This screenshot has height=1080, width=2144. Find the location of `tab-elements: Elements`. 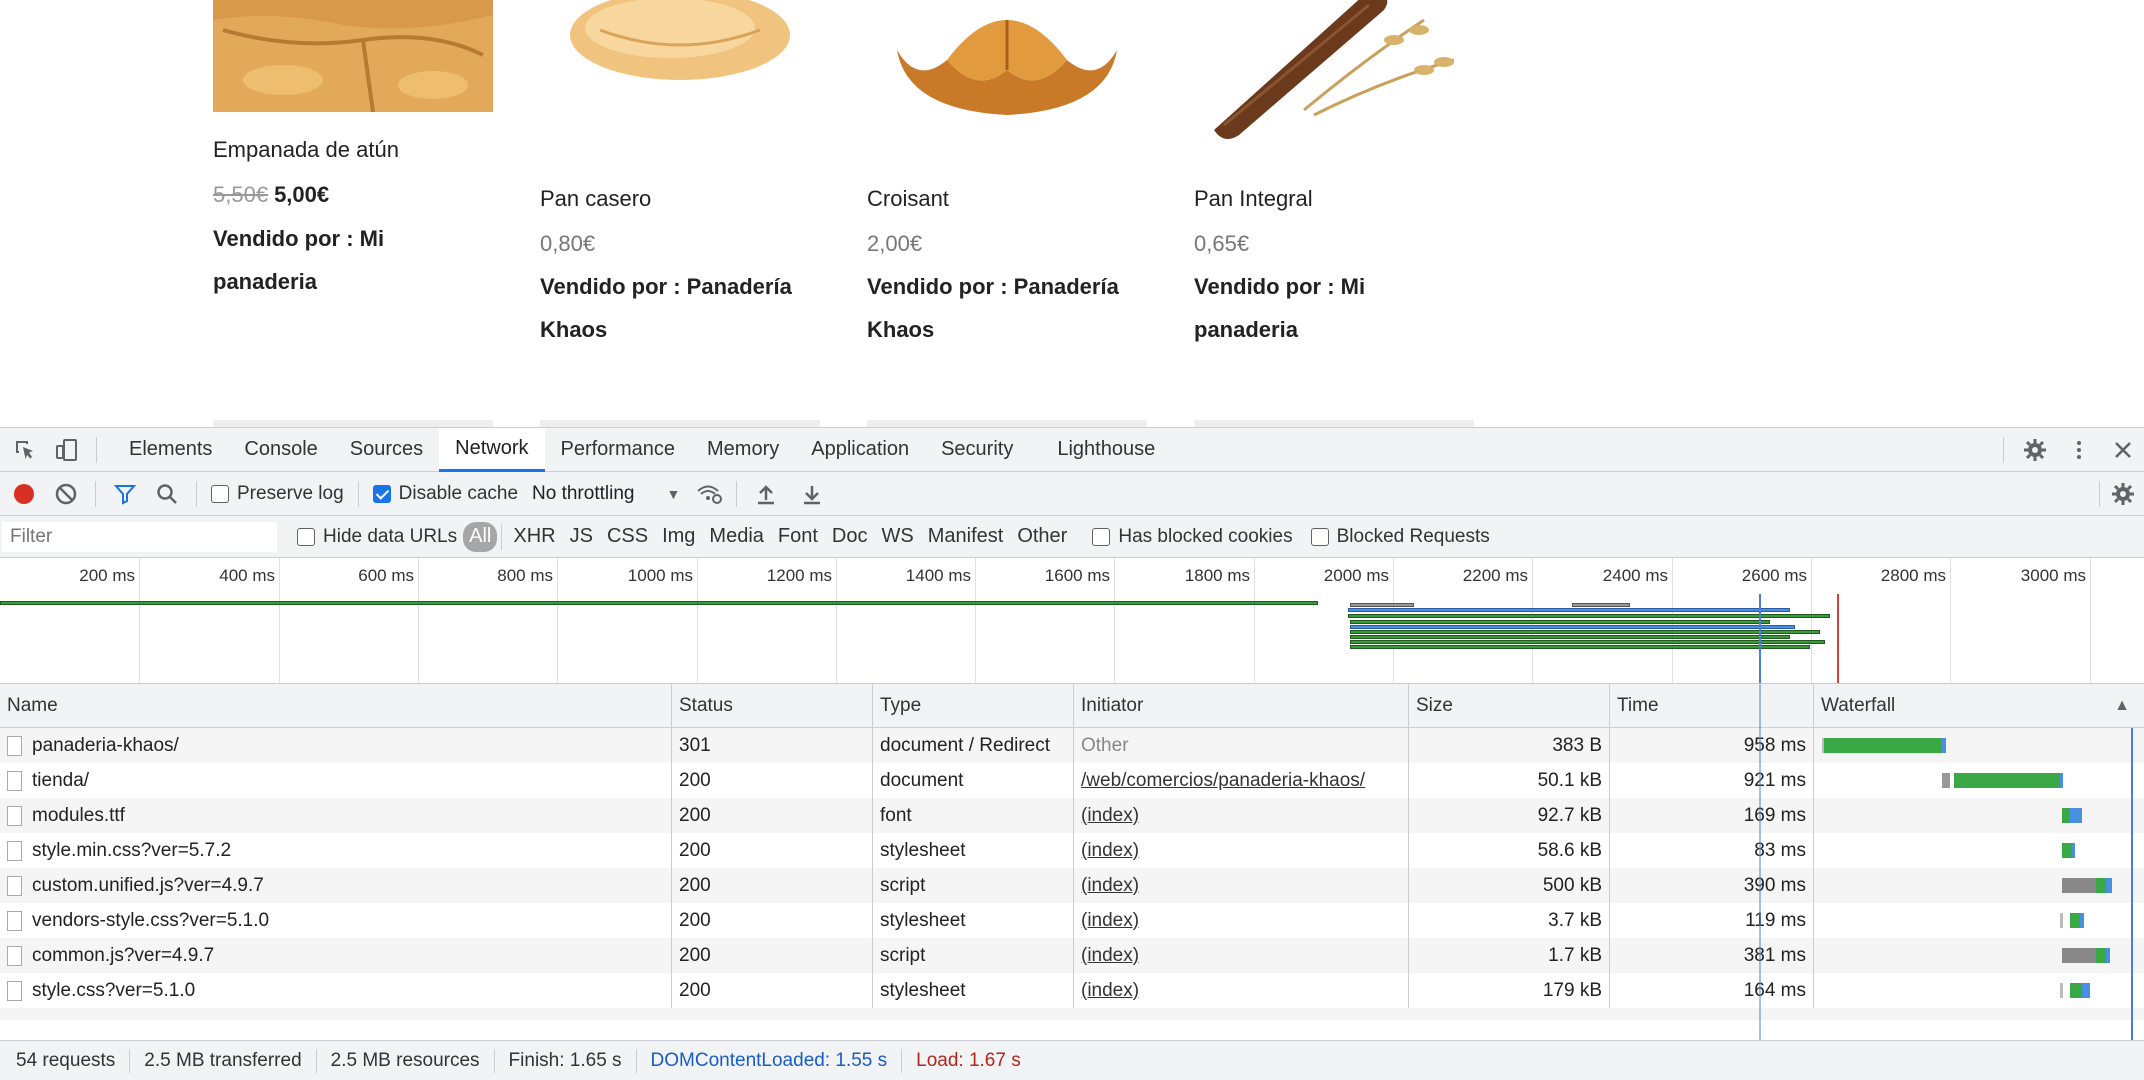

tab-elements: Elements is located at coordinates (170, 450).